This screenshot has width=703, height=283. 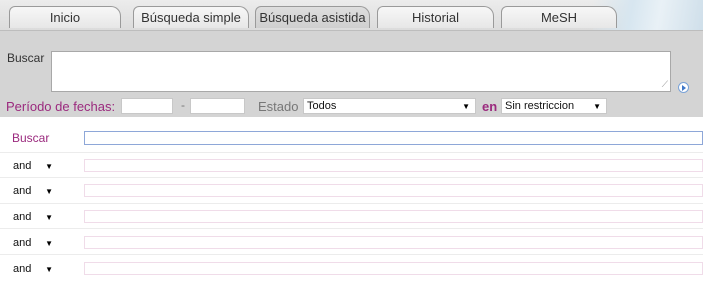 I want to click on play-circle-icon, so click(x=683, y=87).